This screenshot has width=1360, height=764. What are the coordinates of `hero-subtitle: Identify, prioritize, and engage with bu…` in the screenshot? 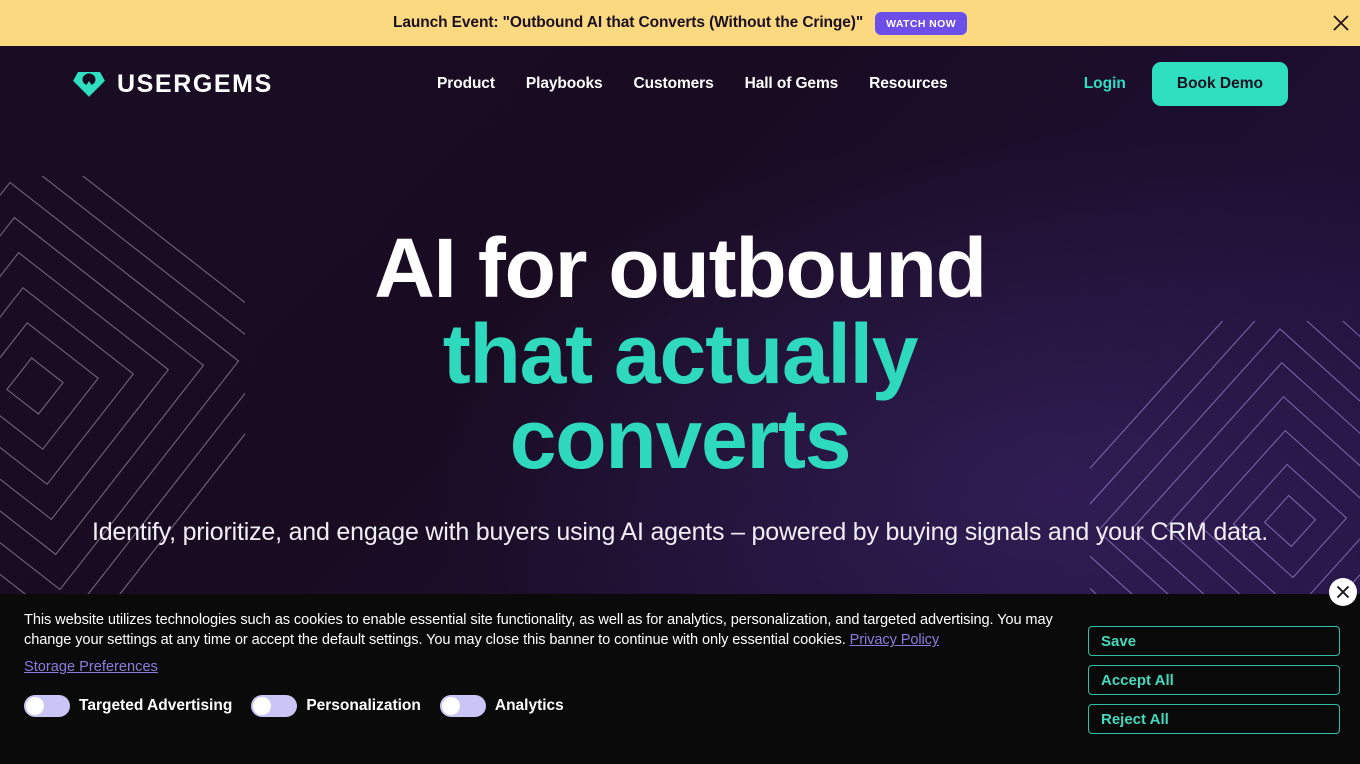 It's located at (680, 532).